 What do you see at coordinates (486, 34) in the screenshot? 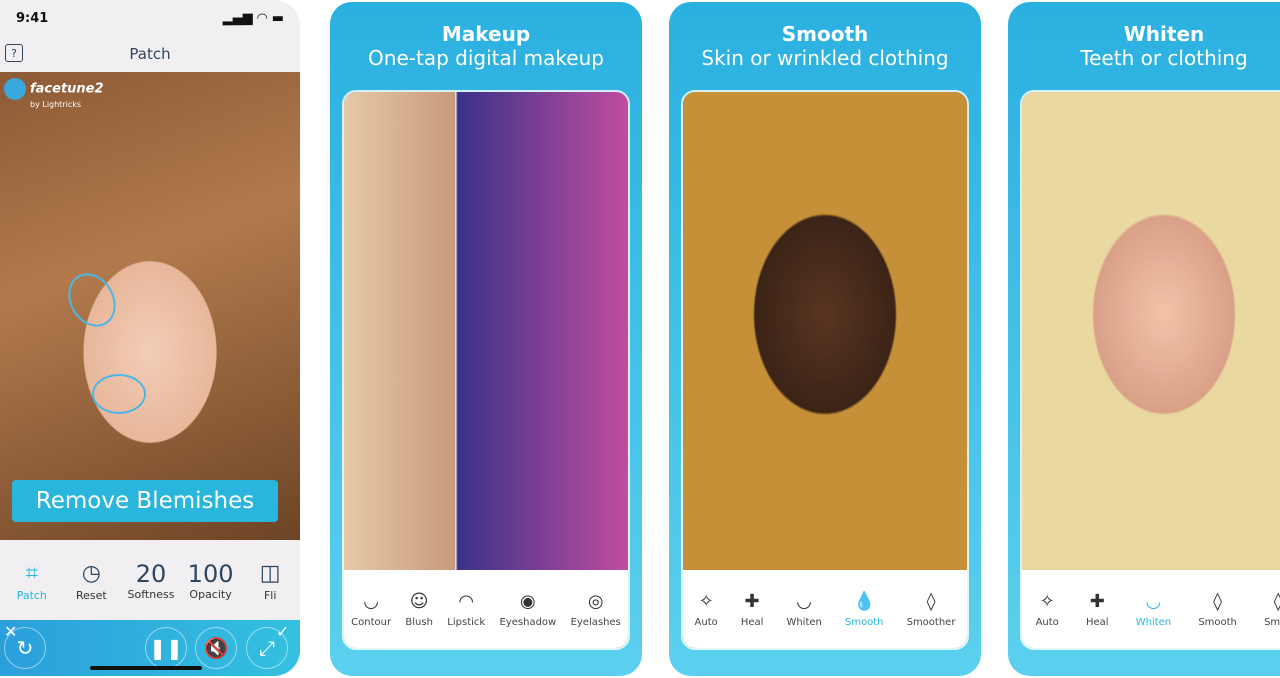
I see `card-title: Makeup` at bounding box center [486, 34].